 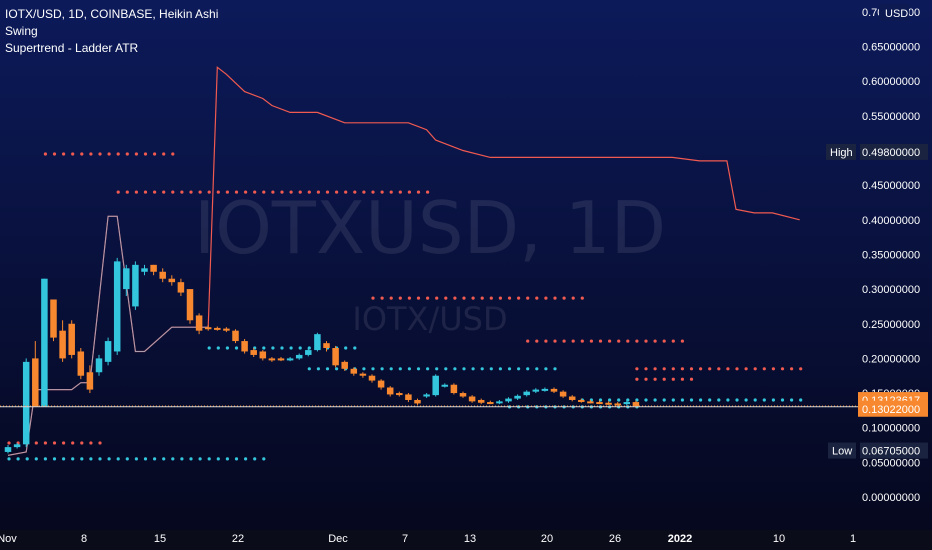 What do you see at coordinates (891, 153) in the screenshot?
I see `high-value: 0.49800000` at bounding box center [891, 153].